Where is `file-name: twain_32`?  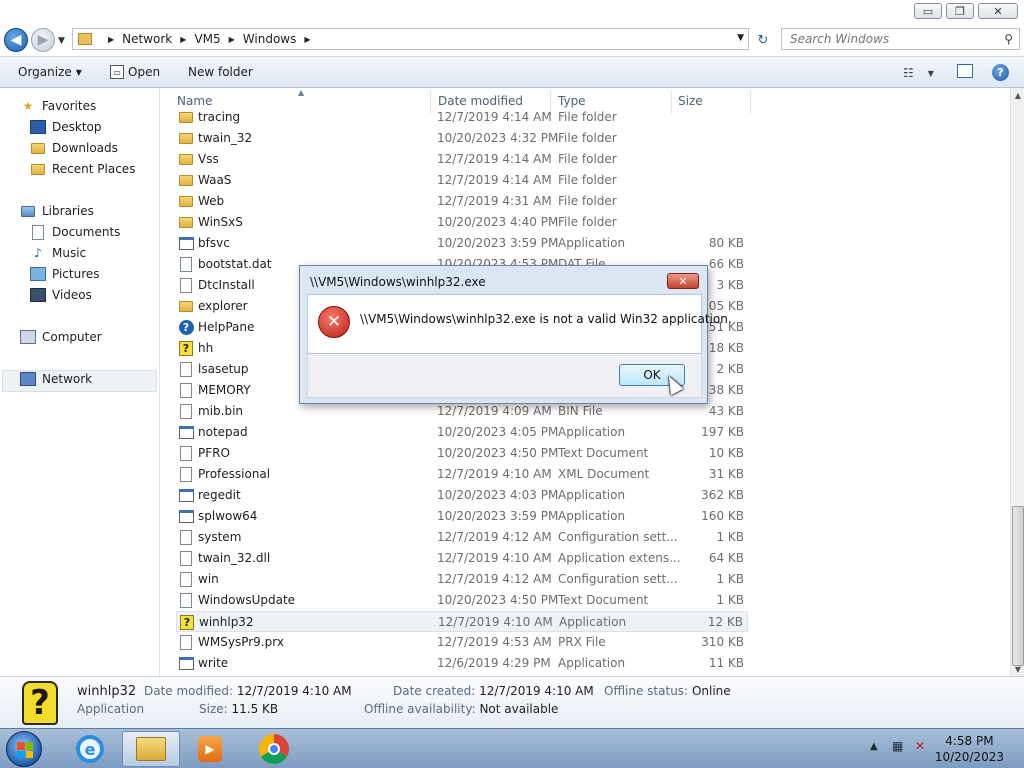 file-name: twain_32 is located at coordinates (225, 138).